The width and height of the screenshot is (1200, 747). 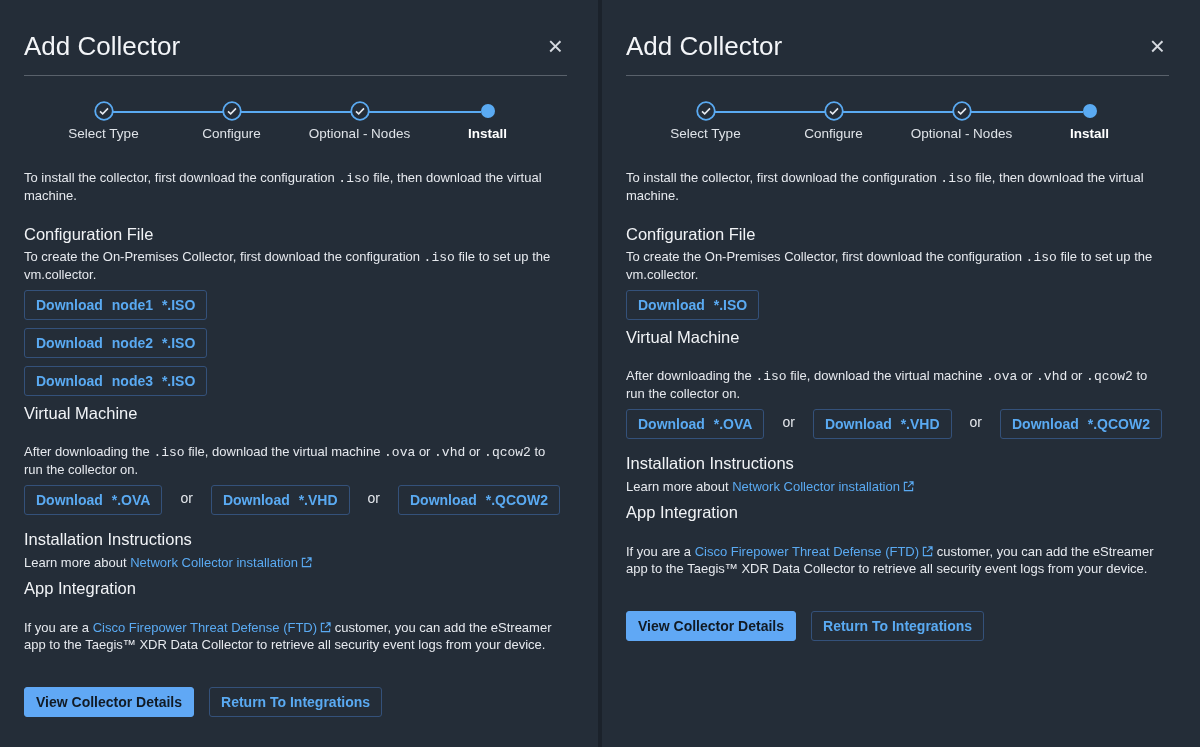 I want to click on download-button: Download node1 *.ISO, so click(x=116, y=305).